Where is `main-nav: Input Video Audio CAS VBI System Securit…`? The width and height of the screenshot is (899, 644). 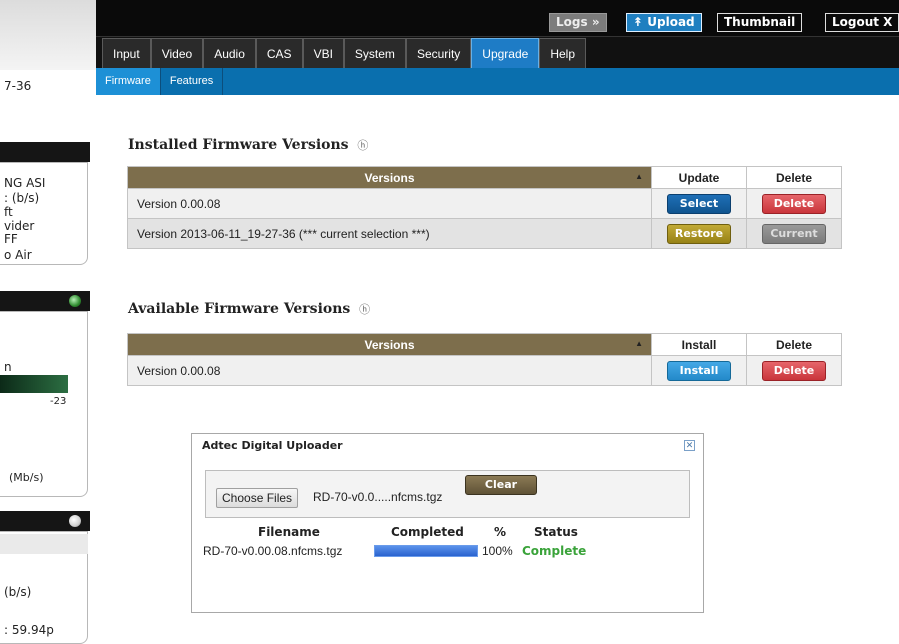
main-nav: Input Video Audio CAS VBI System Securit… is located at coordinates (497, 52).